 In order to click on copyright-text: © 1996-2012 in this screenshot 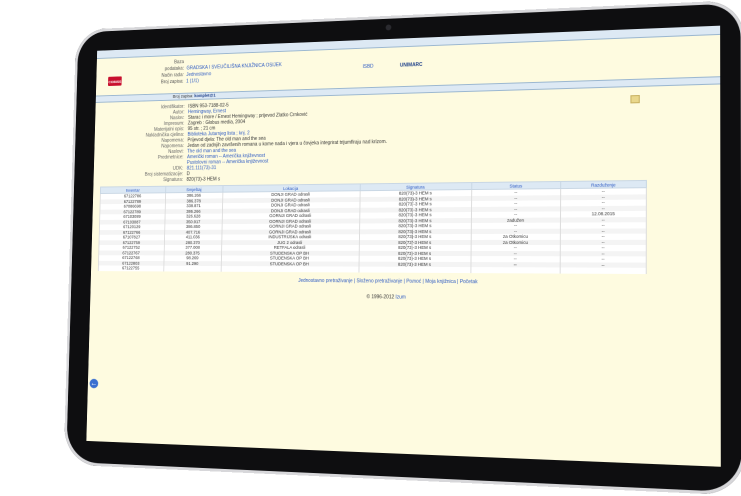, I will do `click(380, 296)`.